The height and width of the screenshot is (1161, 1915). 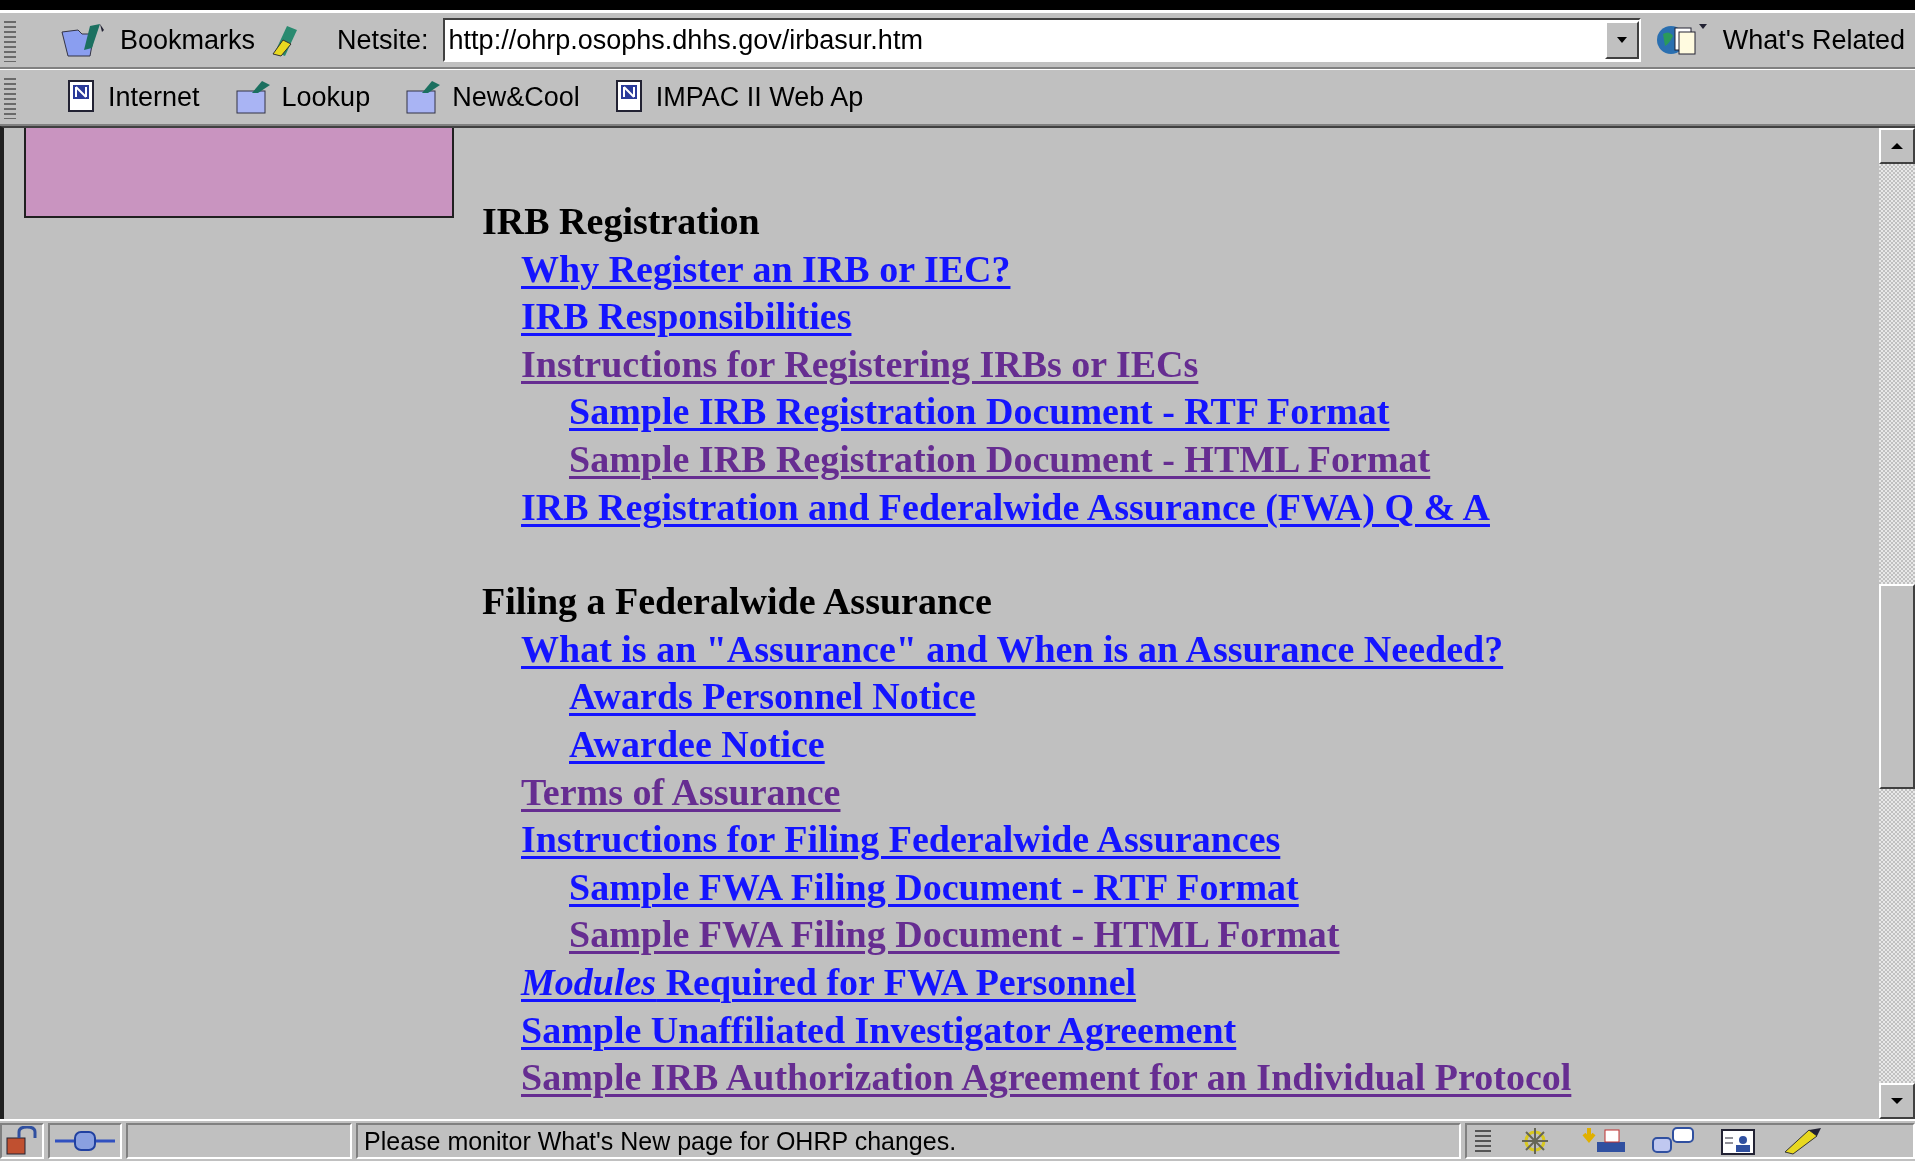 I want to click on page-link: Terms of Assurance, so click(x=681, y=791).